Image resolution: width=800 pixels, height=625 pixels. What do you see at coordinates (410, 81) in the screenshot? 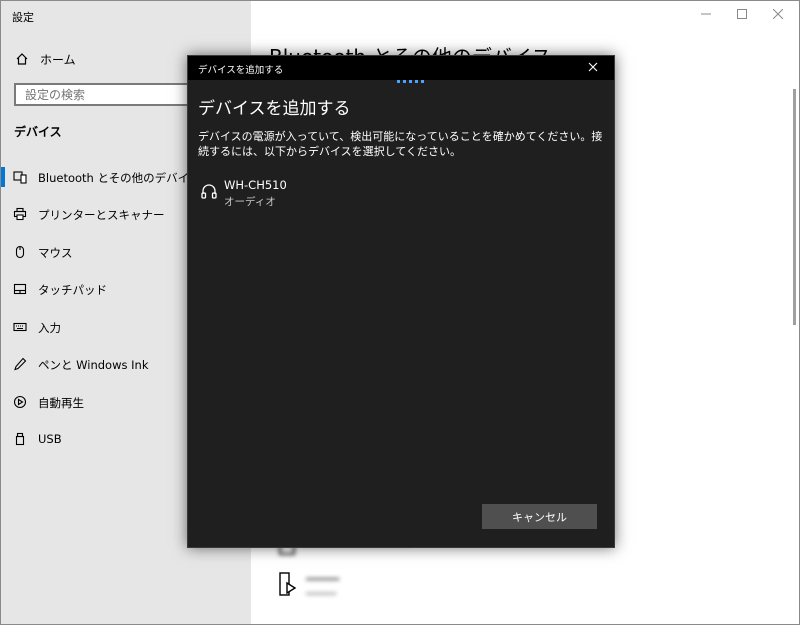
I see `progress-dots` at bounding box center [410, 81].